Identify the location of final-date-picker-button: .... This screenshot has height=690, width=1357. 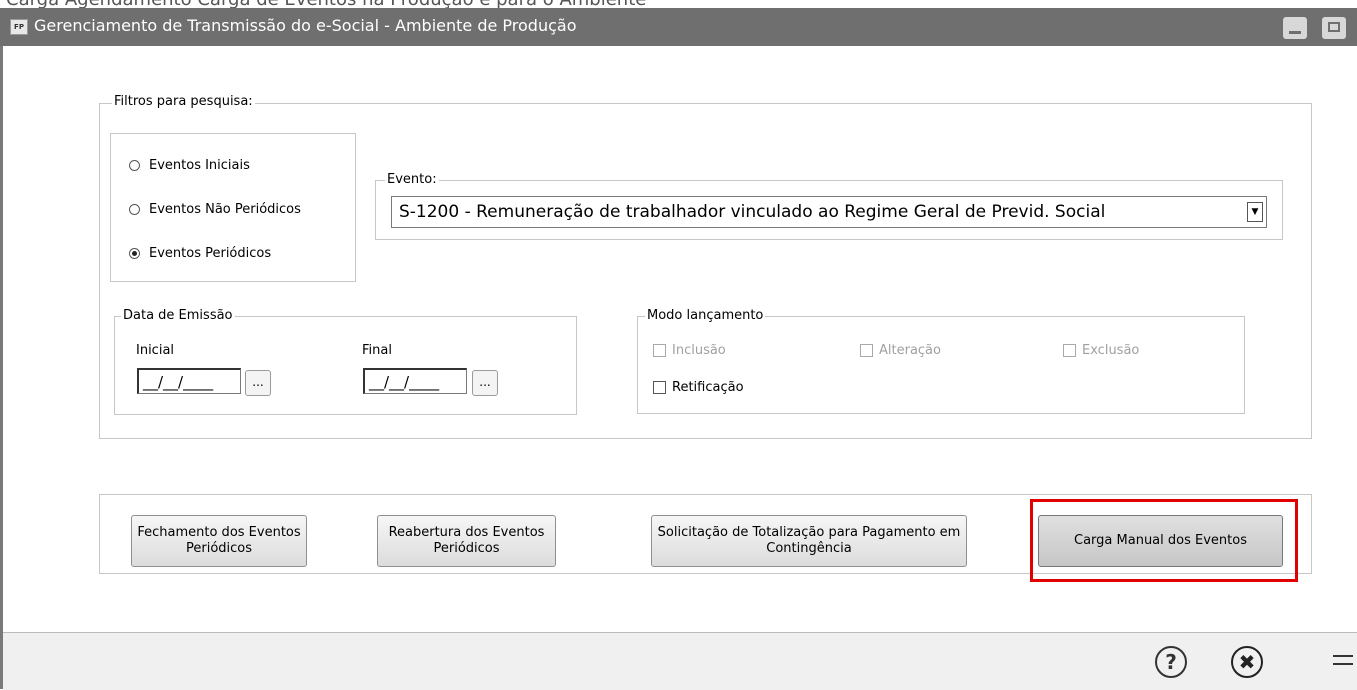
(485, 383).